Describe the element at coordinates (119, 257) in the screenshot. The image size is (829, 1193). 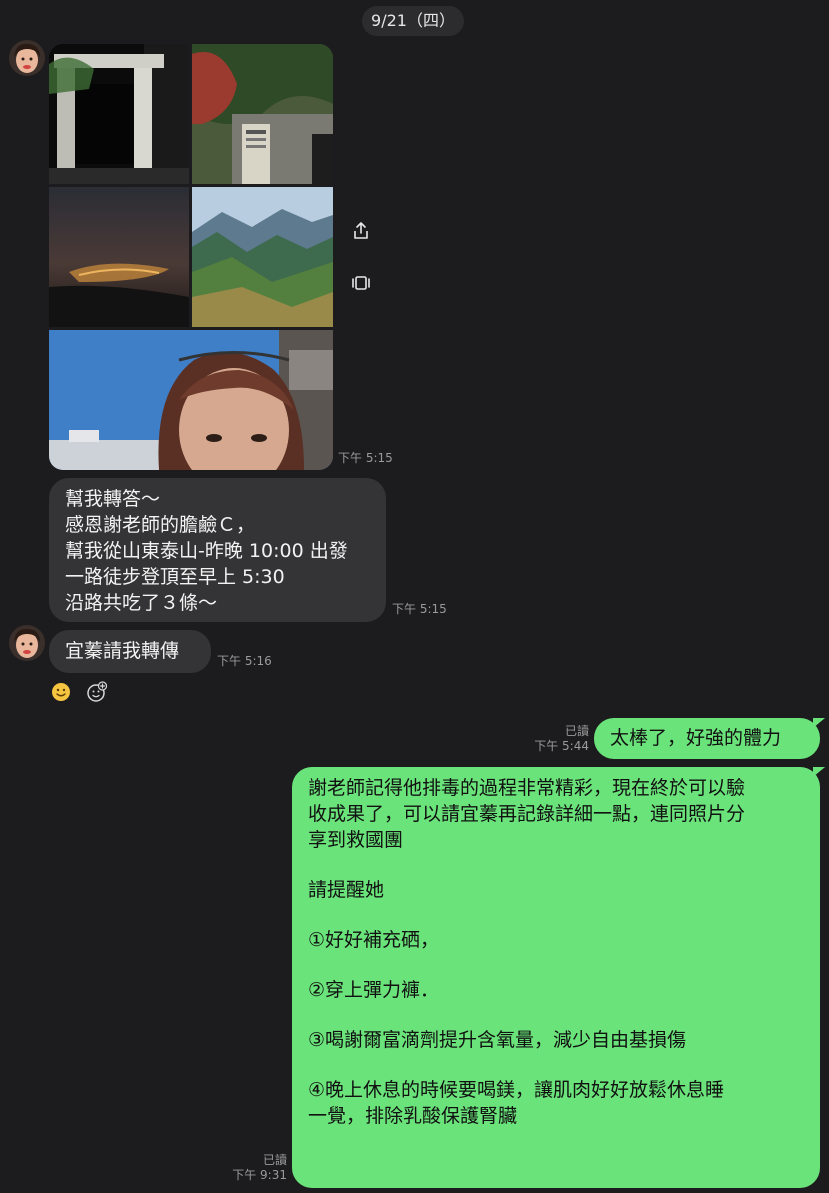
I see `photo-city-lights-night` at that location.